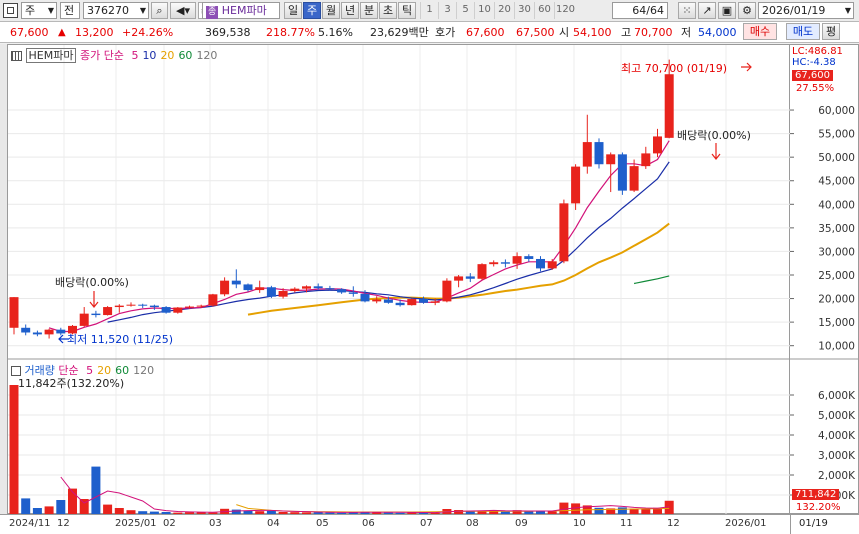  I want to click on speaker-button: ◀︎▾, so click(183, 10).